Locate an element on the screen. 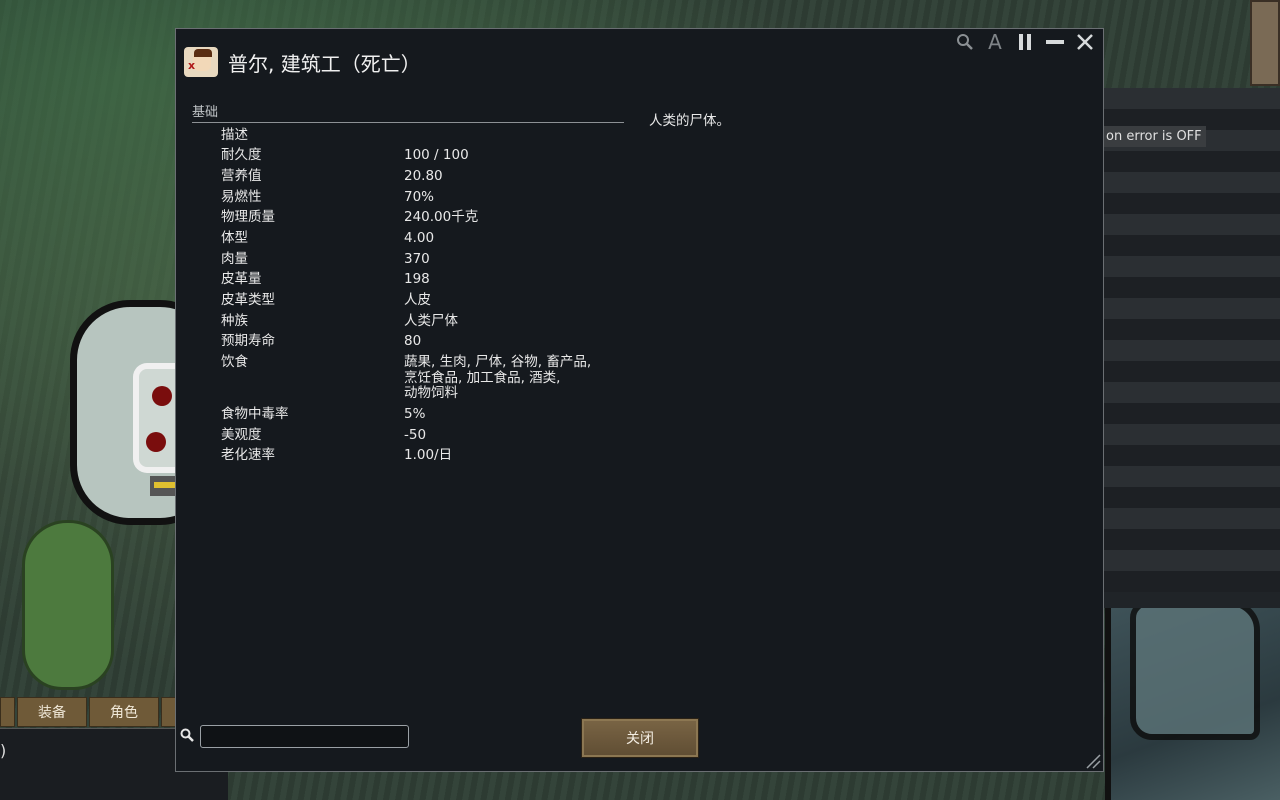 The height and width of the screenshot is (800, 1280). stat-label: 营养值 is located at coordinates (241, 175).